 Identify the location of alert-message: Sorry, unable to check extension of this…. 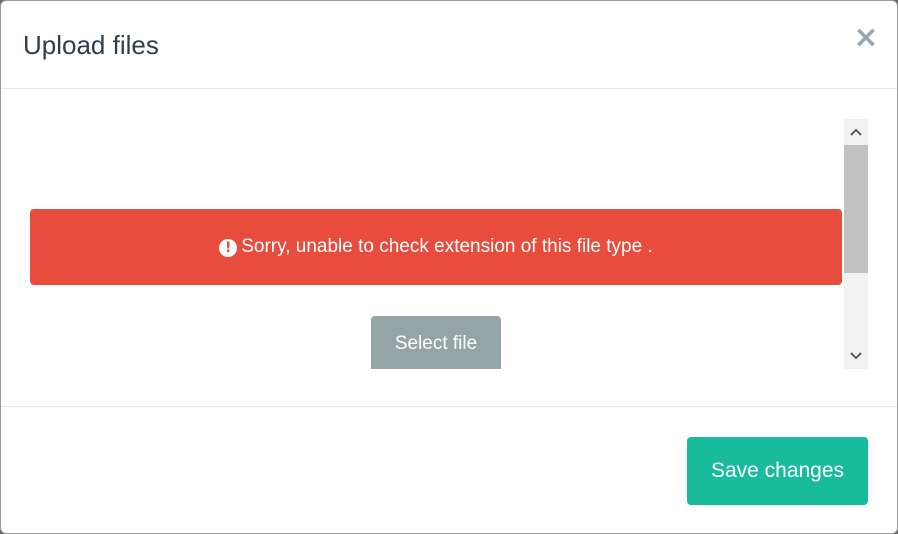
(447, 246).